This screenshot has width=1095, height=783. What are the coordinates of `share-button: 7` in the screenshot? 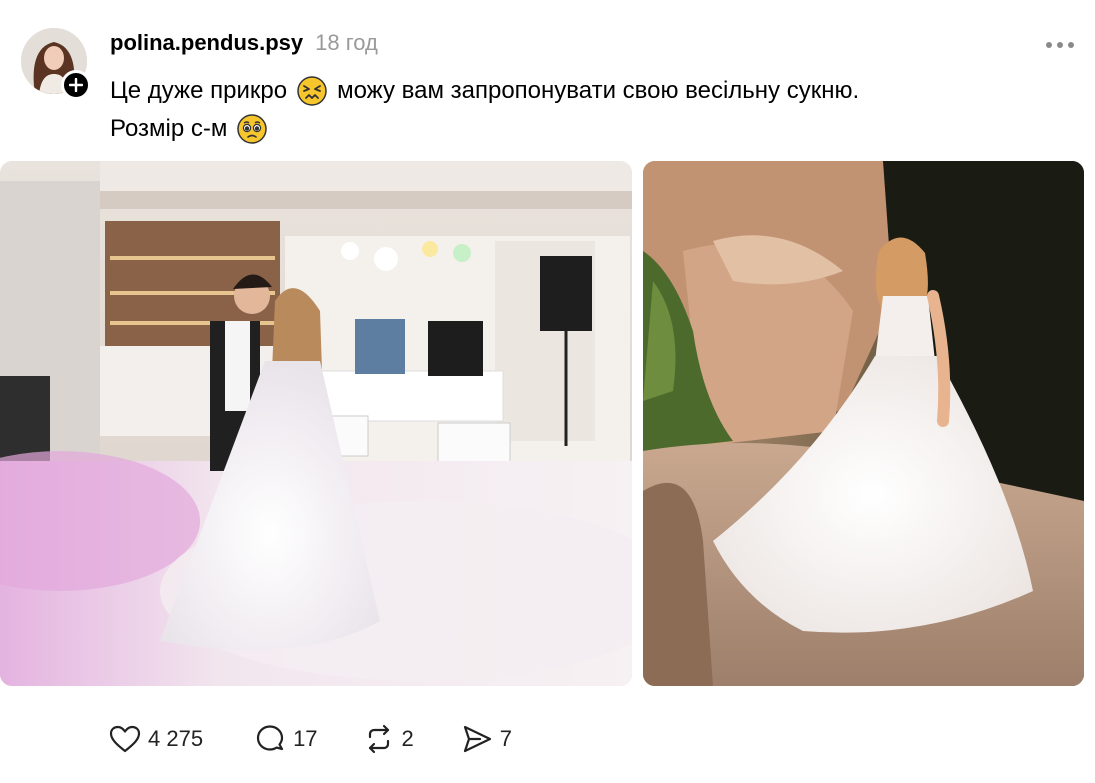 It's located at (486, 739).